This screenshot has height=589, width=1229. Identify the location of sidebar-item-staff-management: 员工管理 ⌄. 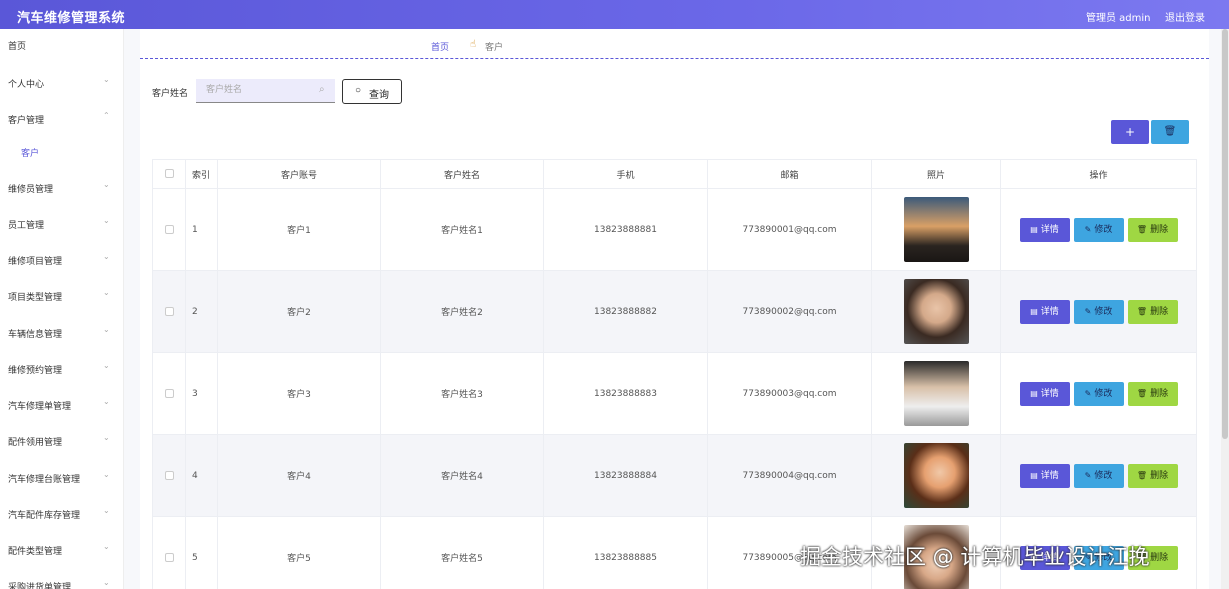
(61, 224).